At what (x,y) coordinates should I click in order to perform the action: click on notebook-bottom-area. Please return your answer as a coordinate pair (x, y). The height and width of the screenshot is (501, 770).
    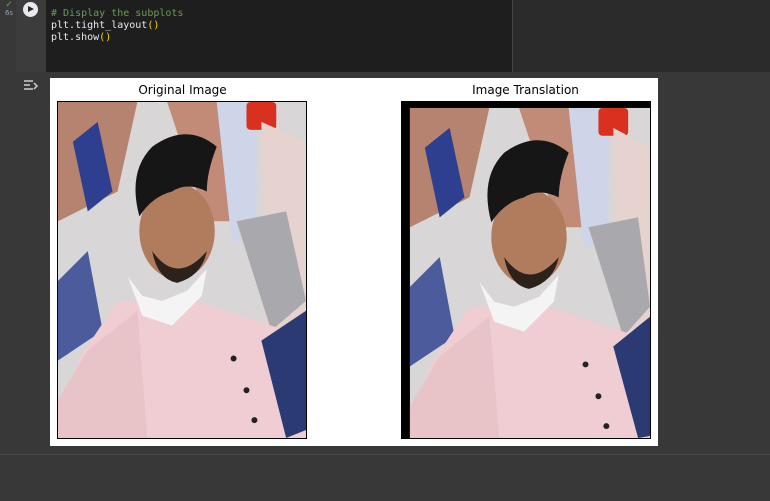
    Looking at the image, I should click on (385, 477).